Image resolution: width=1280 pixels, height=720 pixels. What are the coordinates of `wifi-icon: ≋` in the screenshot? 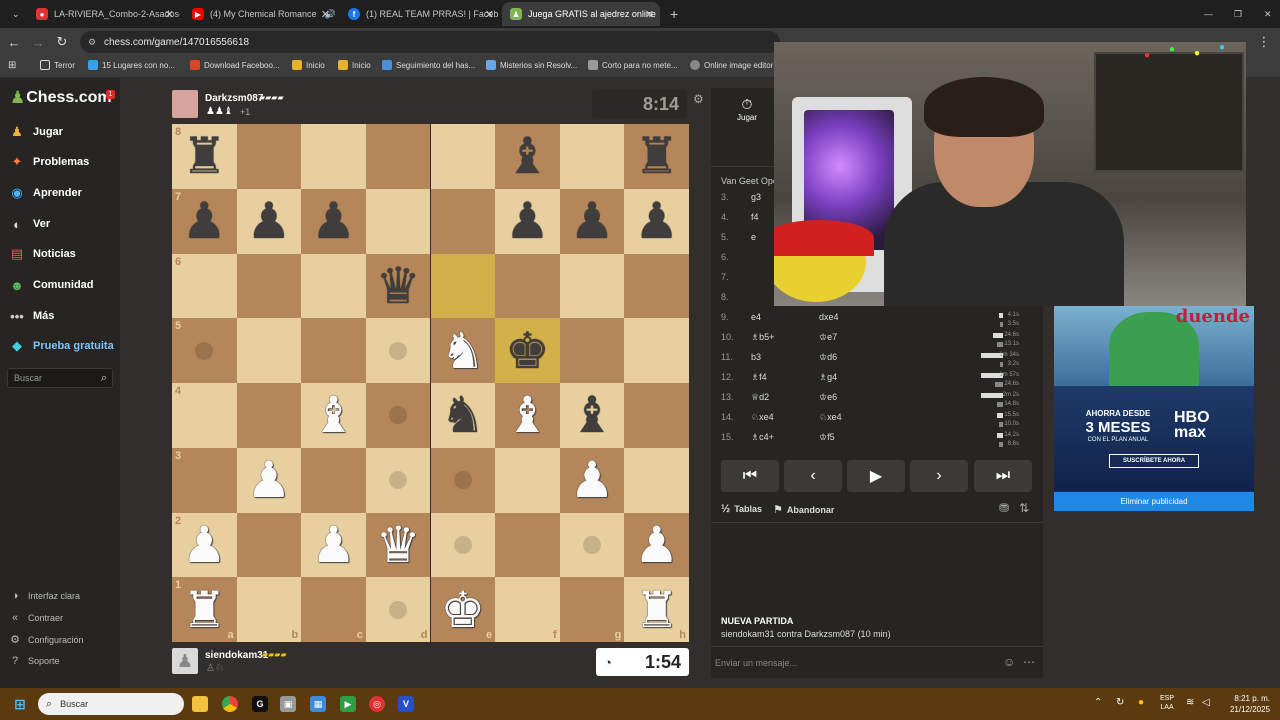 It's located at (1190, 702).